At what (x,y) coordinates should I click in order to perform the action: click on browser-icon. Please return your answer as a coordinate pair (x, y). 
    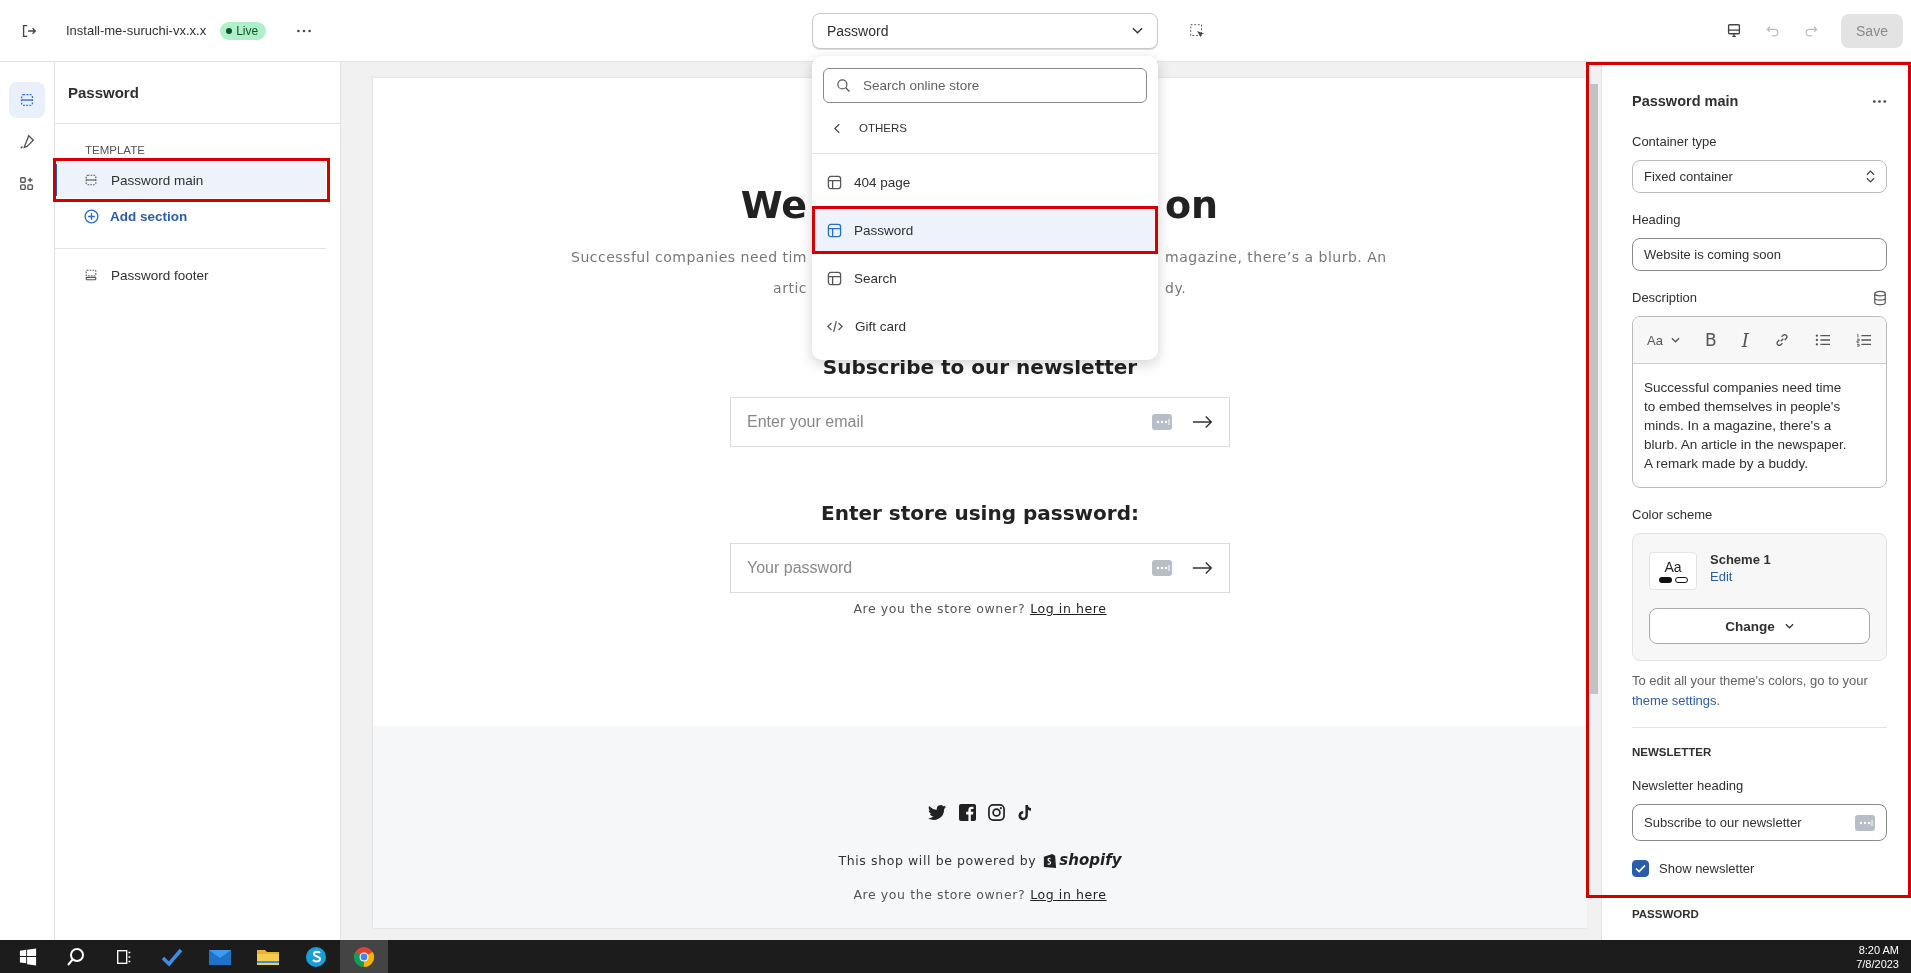
    Looking at the image, I should click on (364, 956).